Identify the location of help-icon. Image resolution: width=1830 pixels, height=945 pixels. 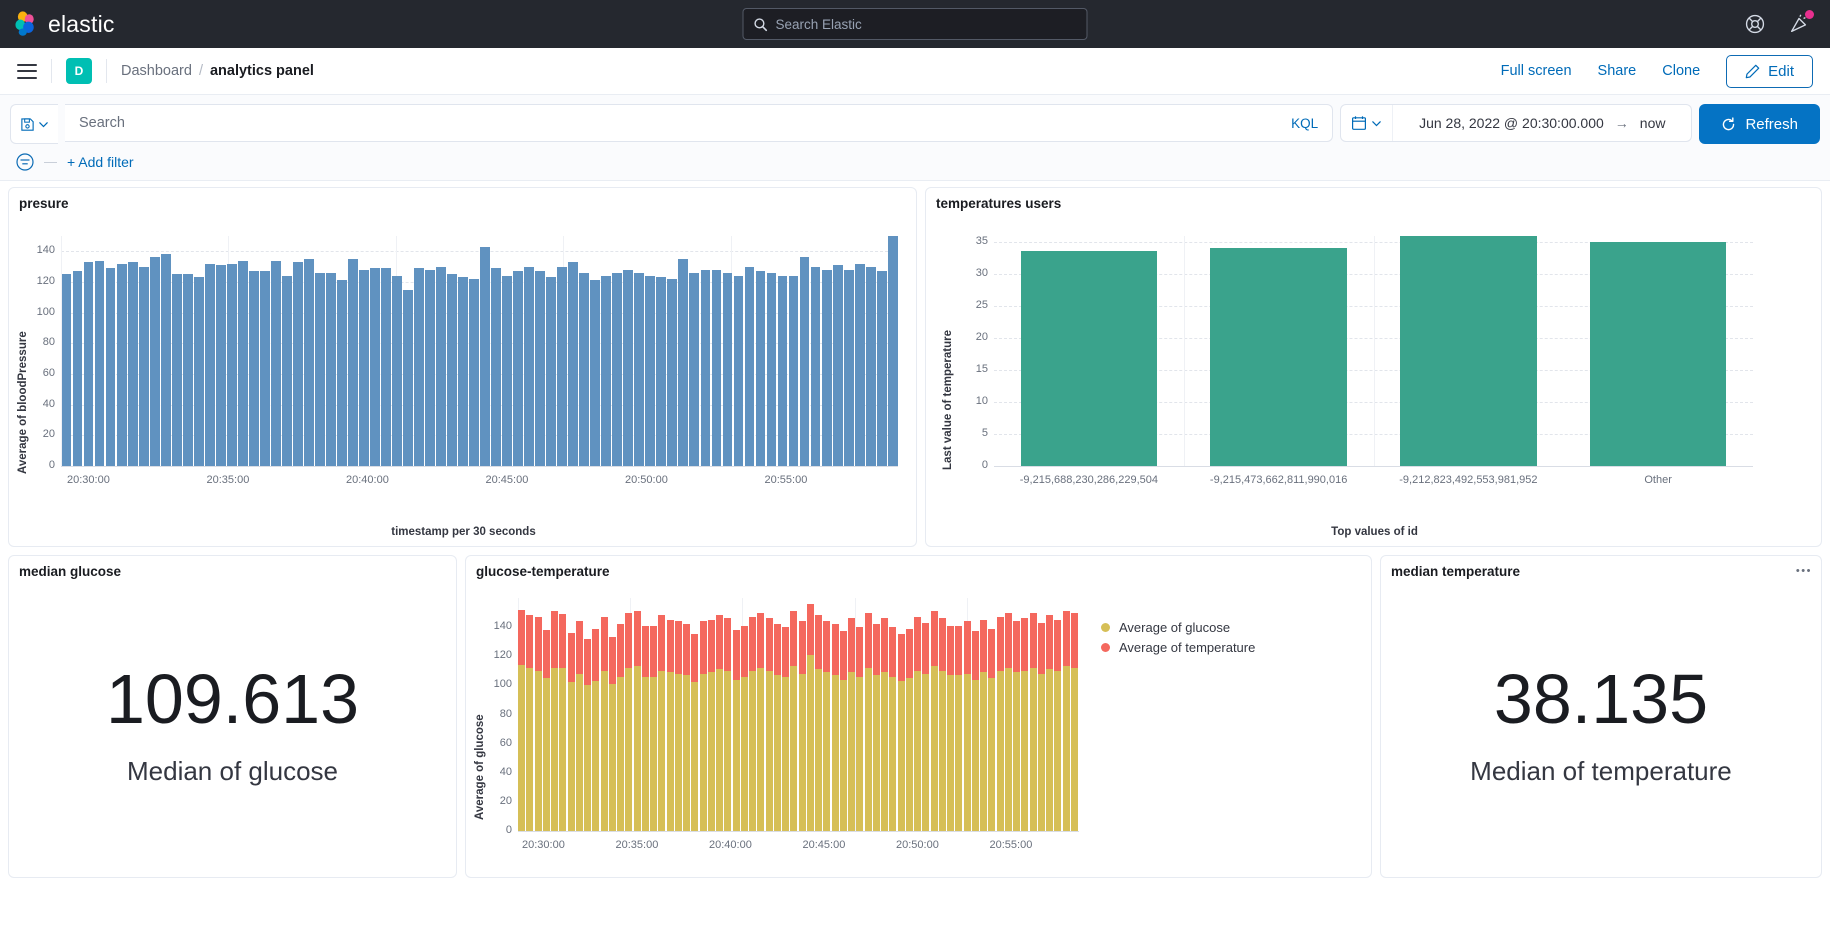
(1755, 24).